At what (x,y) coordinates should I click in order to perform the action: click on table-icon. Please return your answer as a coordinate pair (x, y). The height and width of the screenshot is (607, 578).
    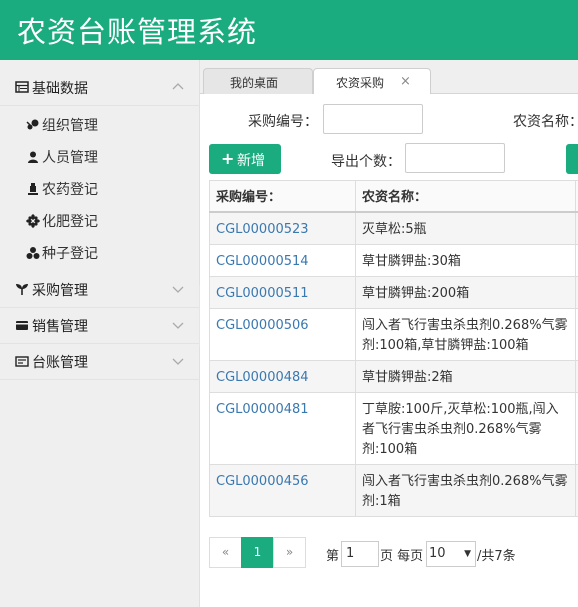
    Looking at the image, I should click on (22, 87).